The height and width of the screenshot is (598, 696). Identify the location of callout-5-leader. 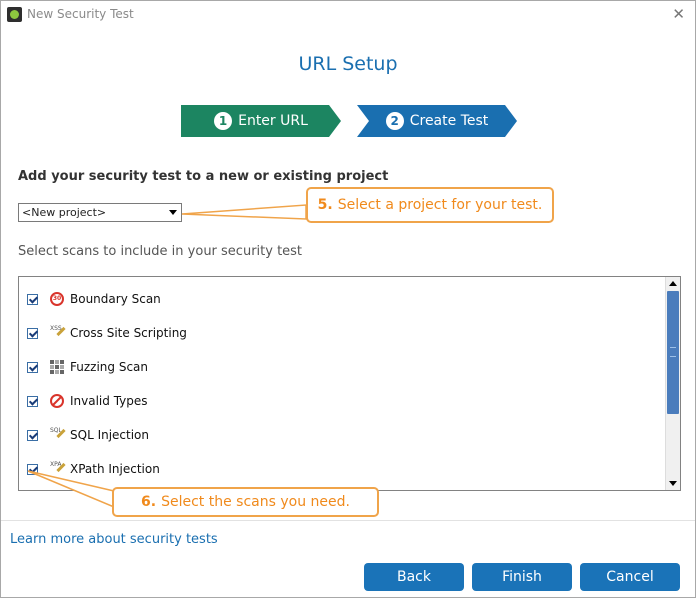
(244, 212).